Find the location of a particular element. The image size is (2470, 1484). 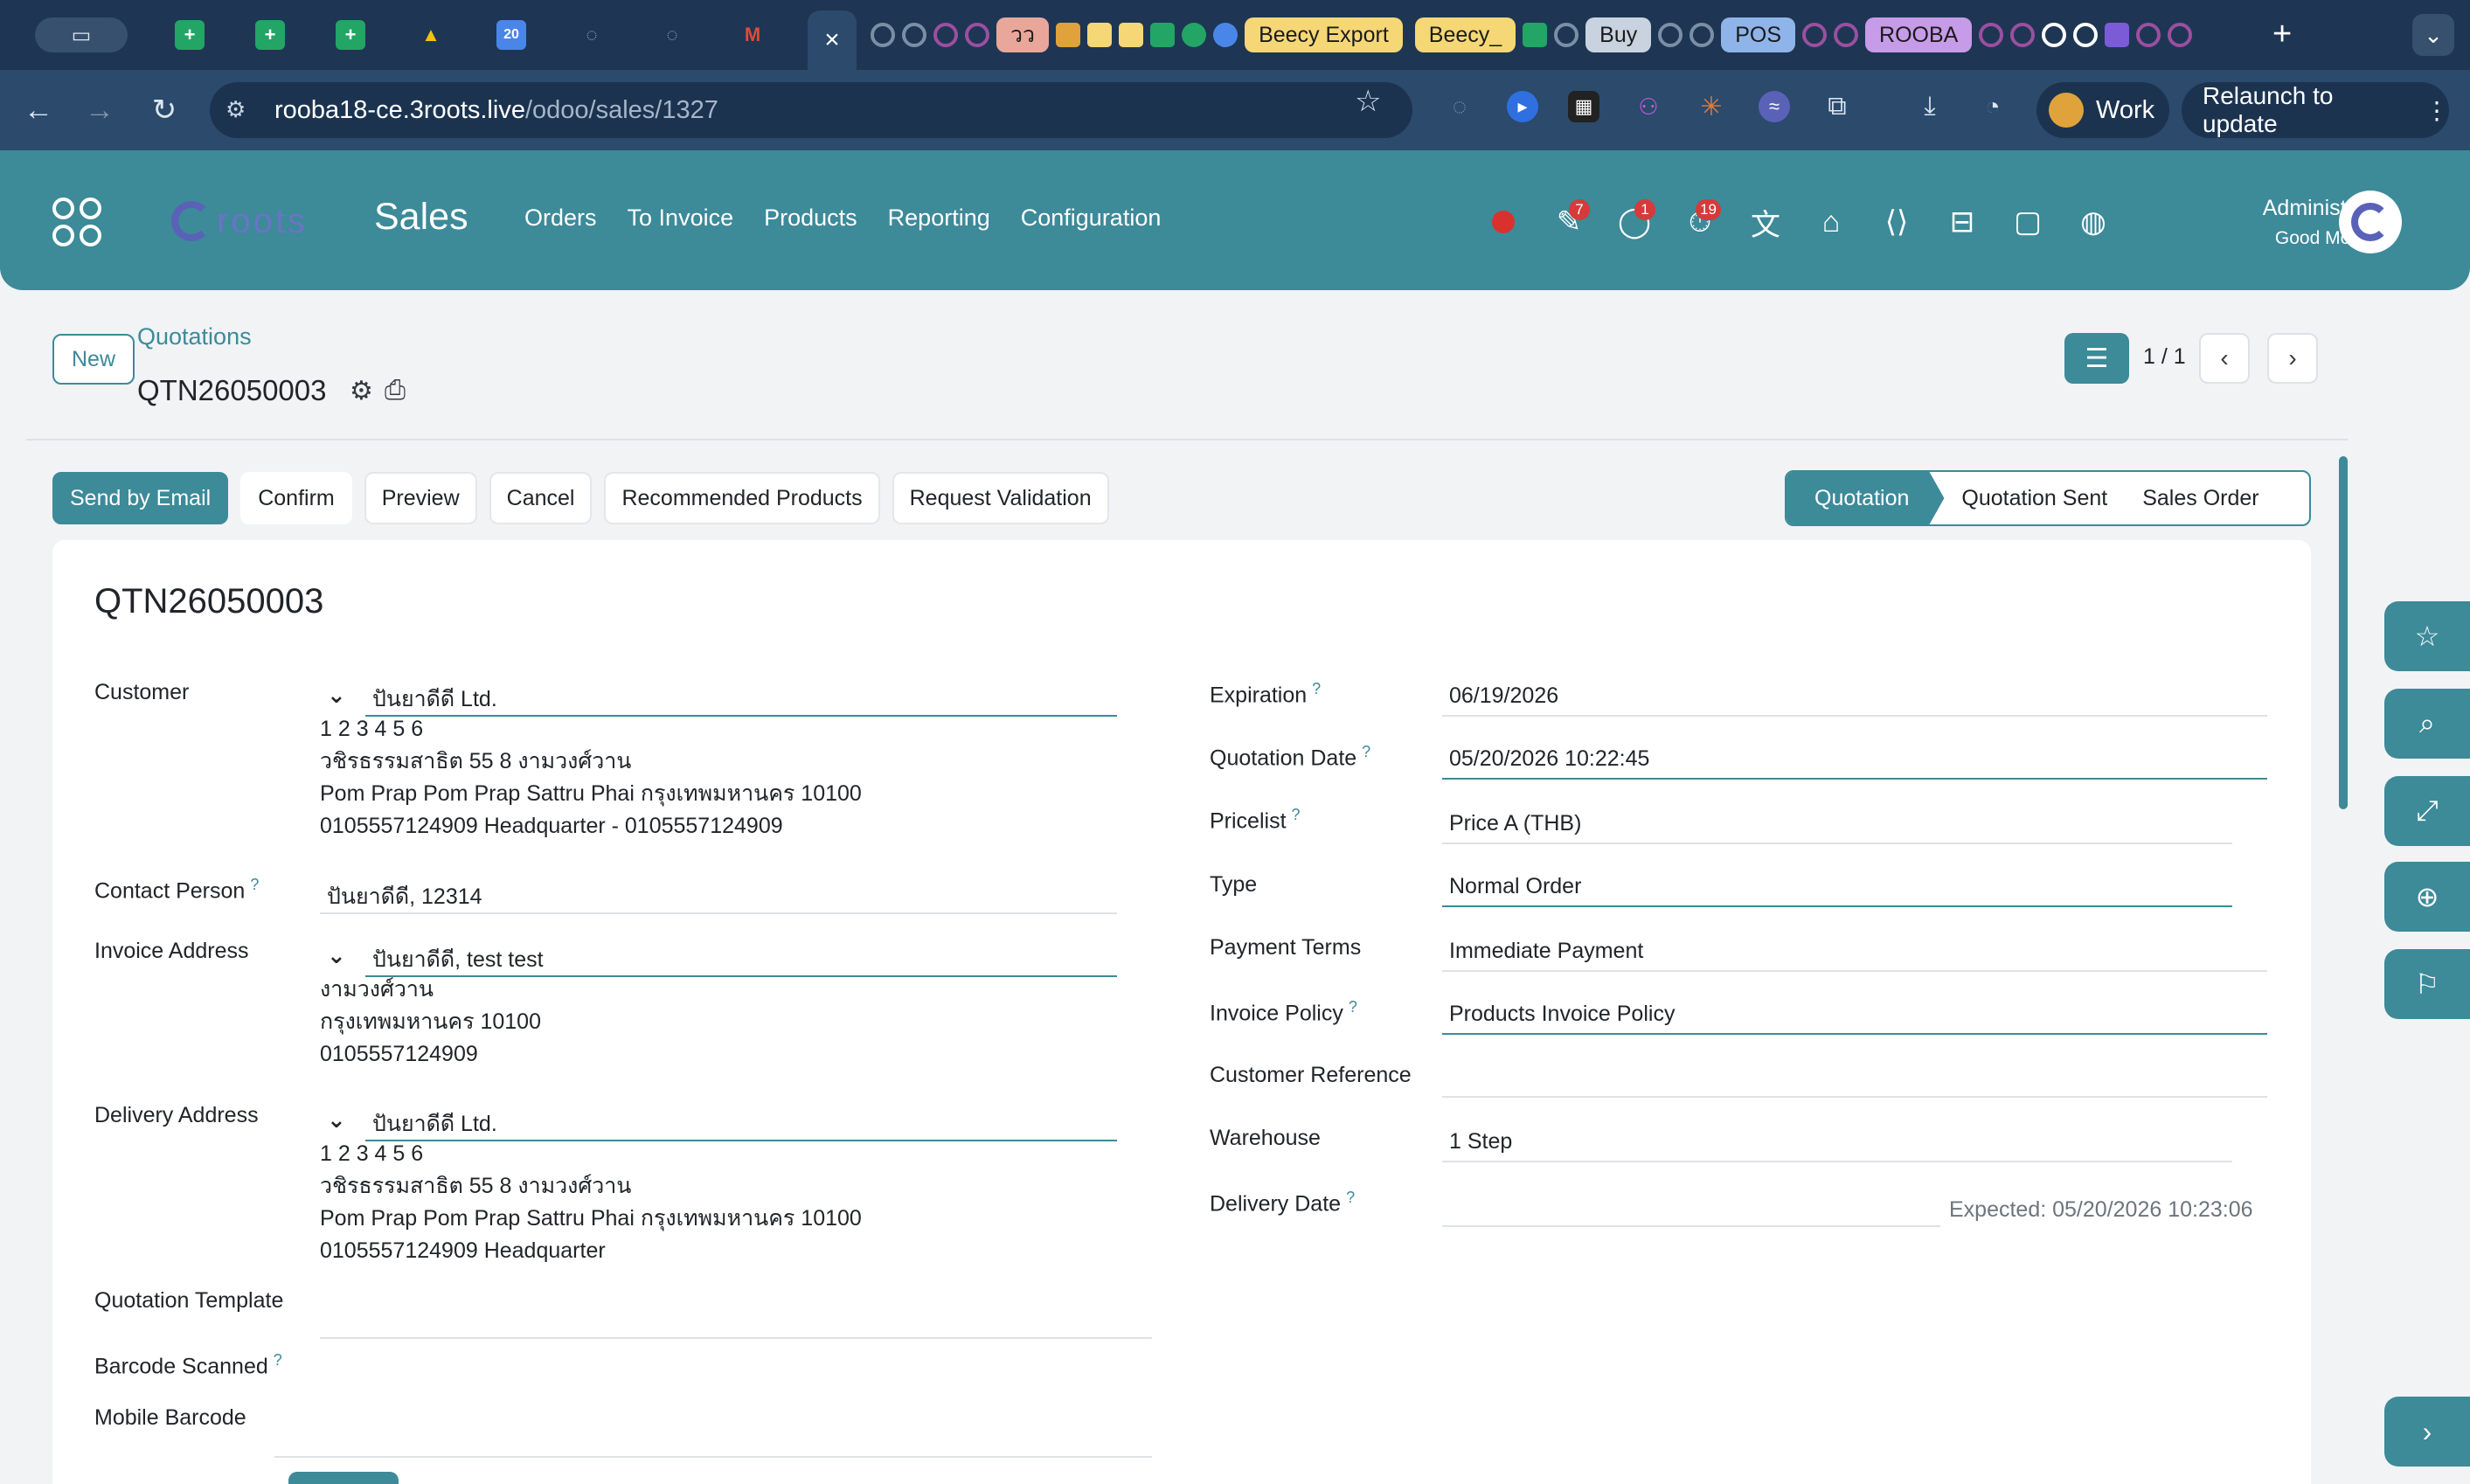

tab-group-pill: ▭ is located at coordinates (81, 34).